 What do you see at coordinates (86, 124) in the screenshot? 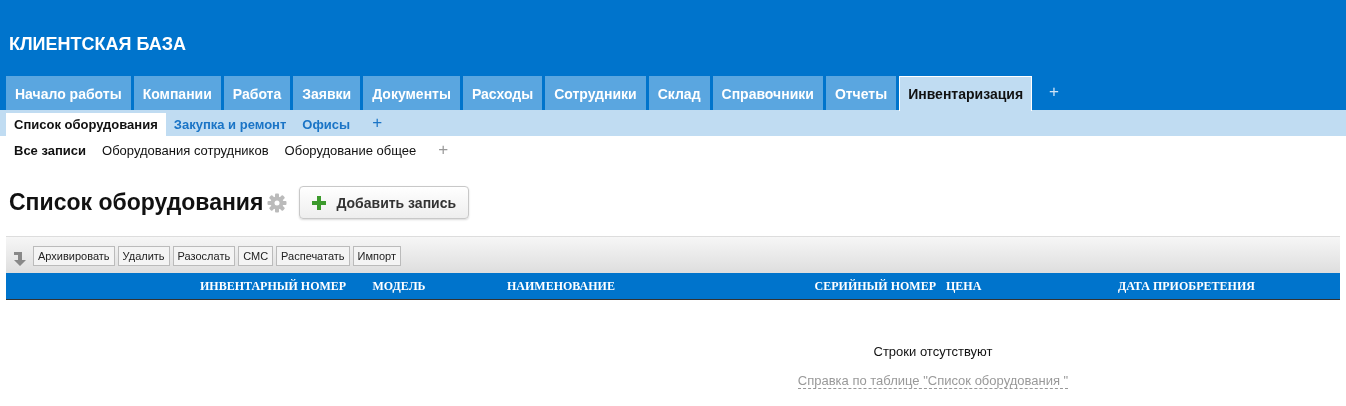
I see `sub-tab: Список оборудования` at bounding box center [86, 124].